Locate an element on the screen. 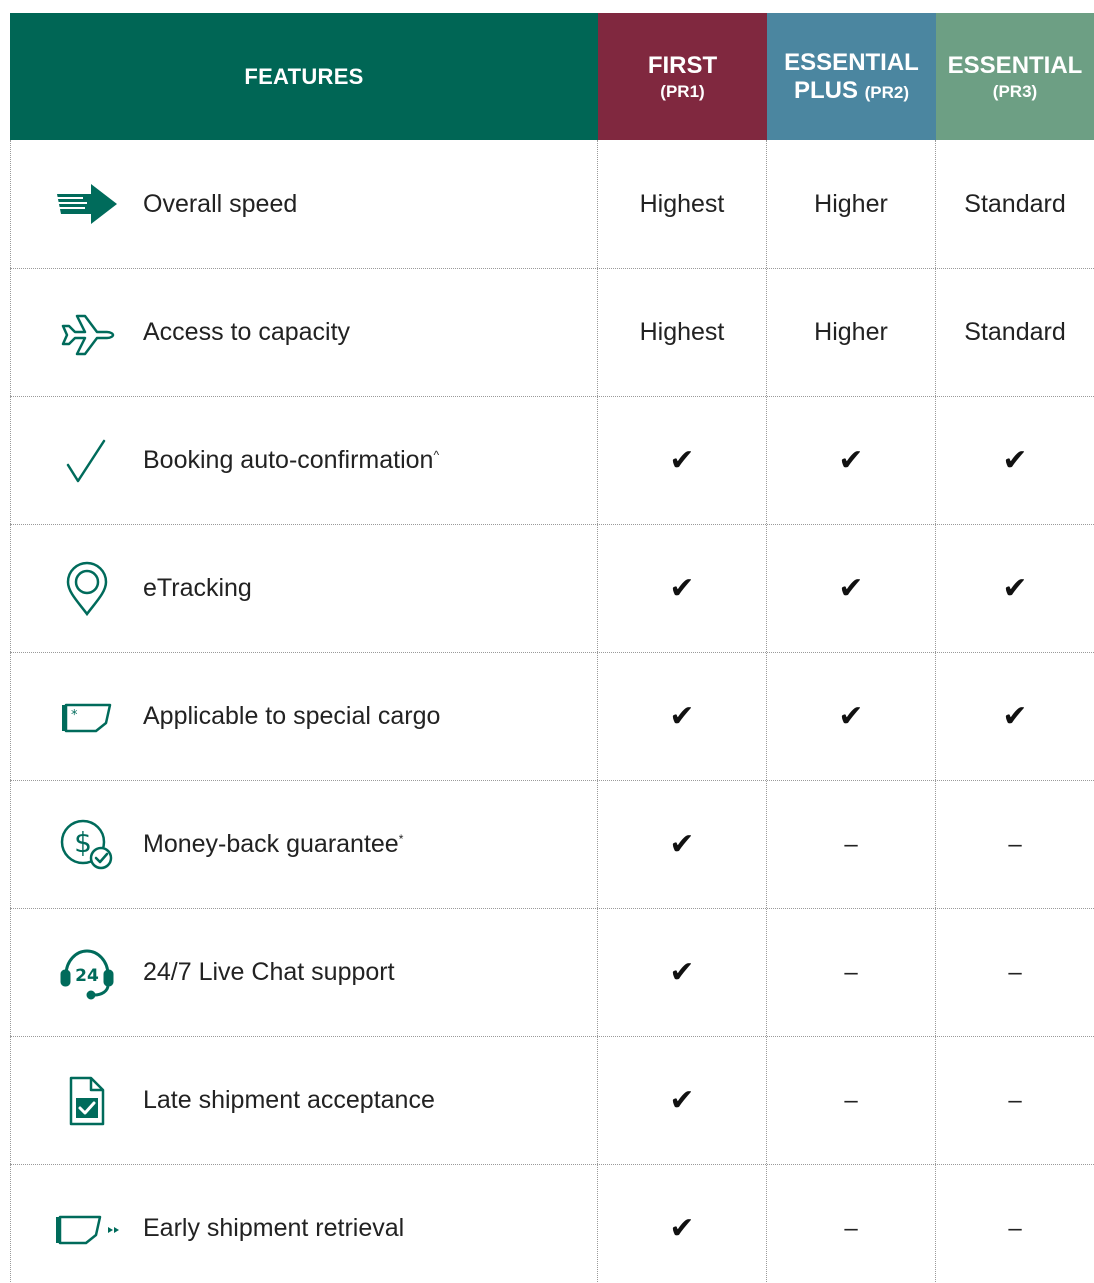  essential-value-cell: Standard is located at coordinates (1015, 204).